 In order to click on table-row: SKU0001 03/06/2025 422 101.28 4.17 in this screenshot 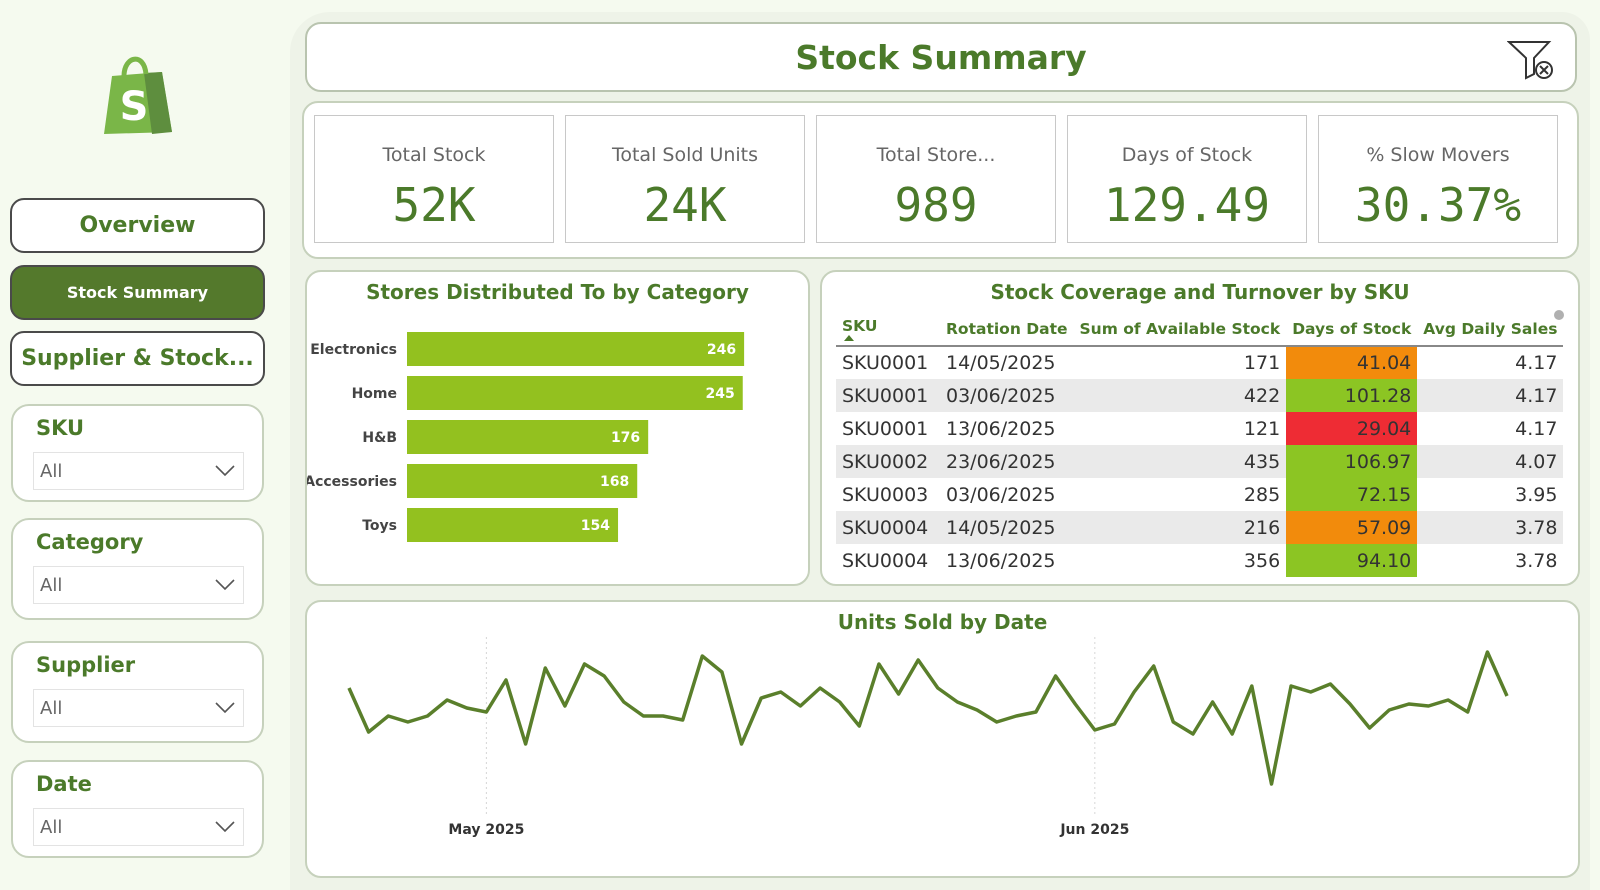, I will do `click(1200, 395)`.